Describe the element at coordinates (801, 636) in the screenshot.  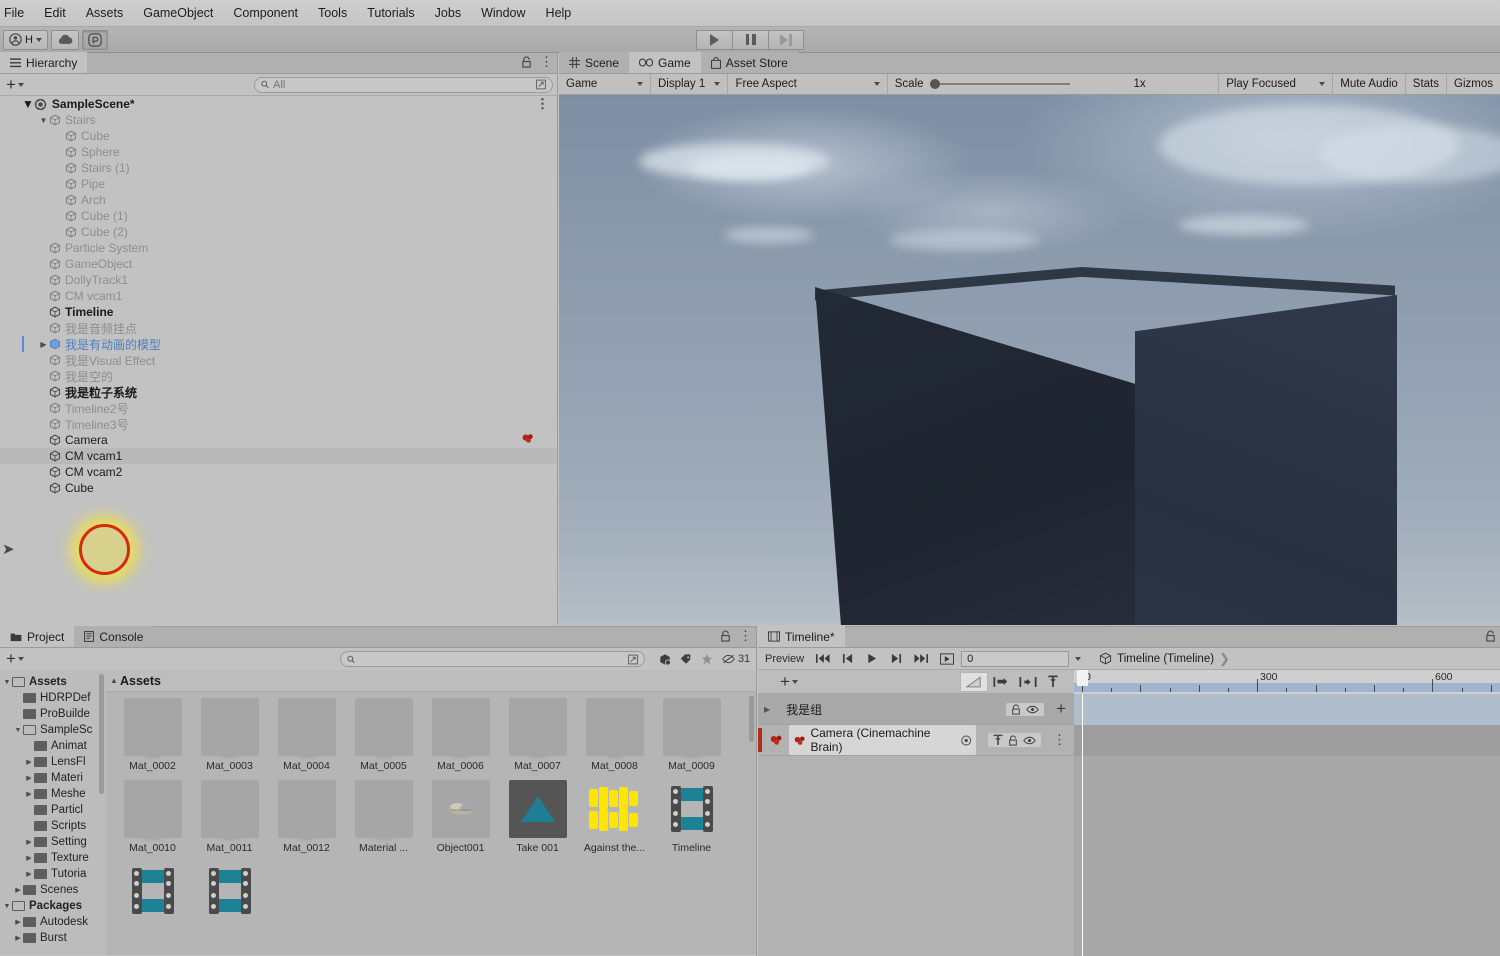
I see `tab-timeline: Timeline*` at that location.